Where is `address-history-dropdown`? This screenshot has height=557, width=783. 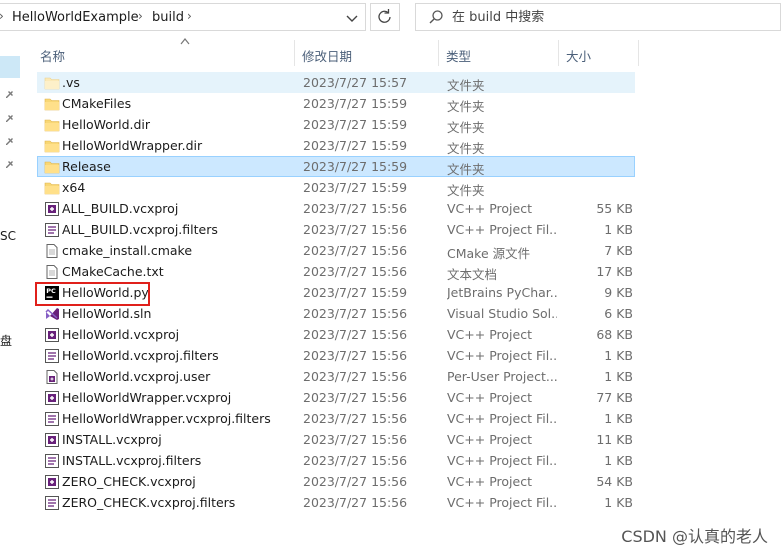 address-history-dropdown is located at coordinates (352, 18).